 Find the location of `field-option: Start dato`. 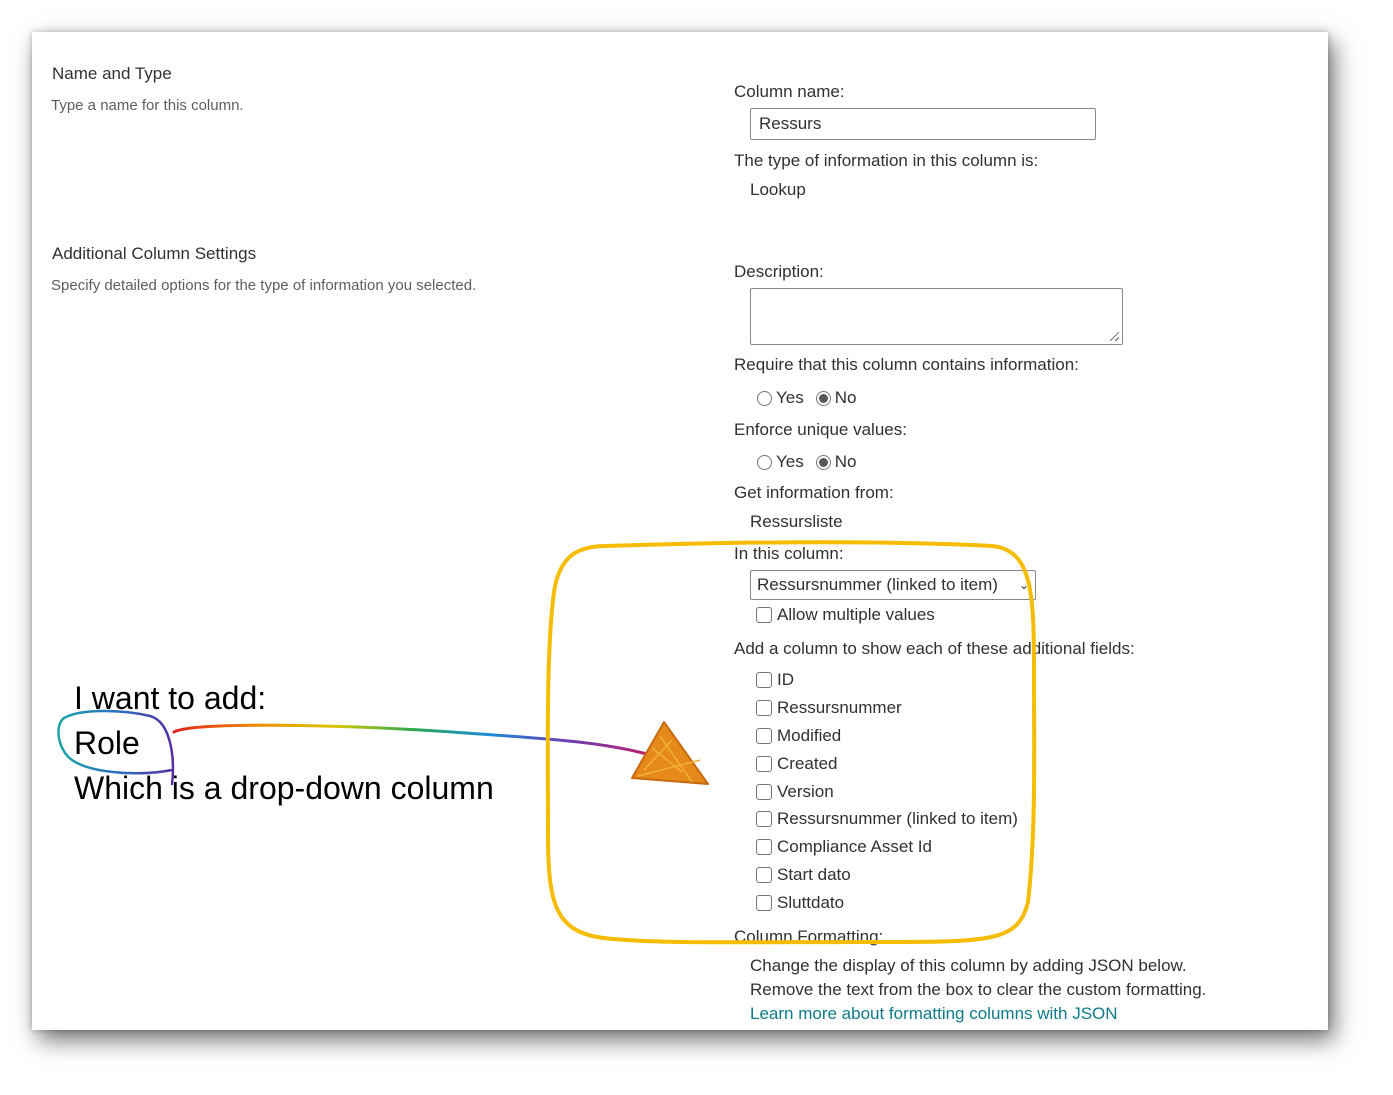

field-option: Start dato is located at coordinates (803, 875).